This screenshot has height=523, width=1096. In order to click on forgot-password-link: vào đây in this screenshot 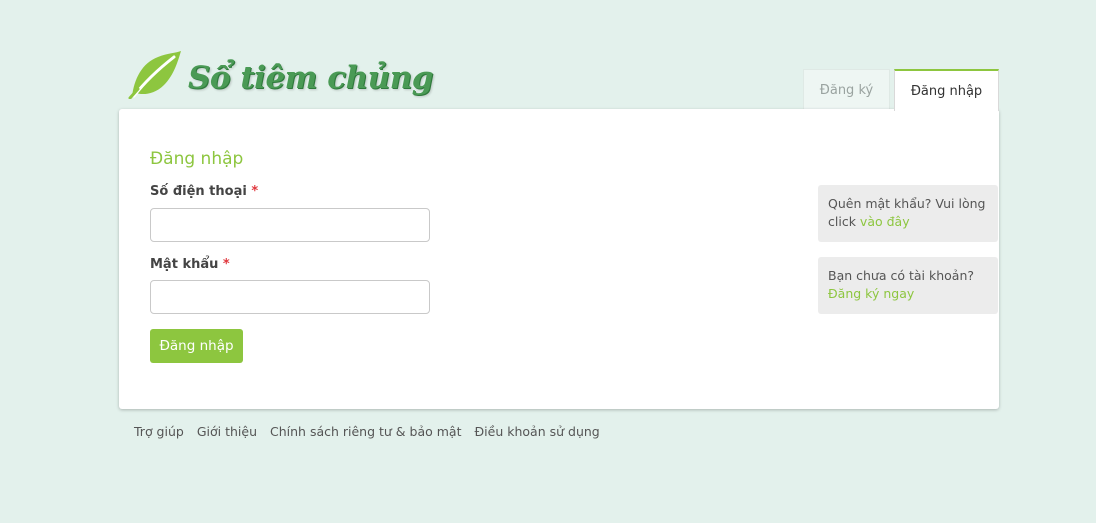, I will do `click(885, 221)`.